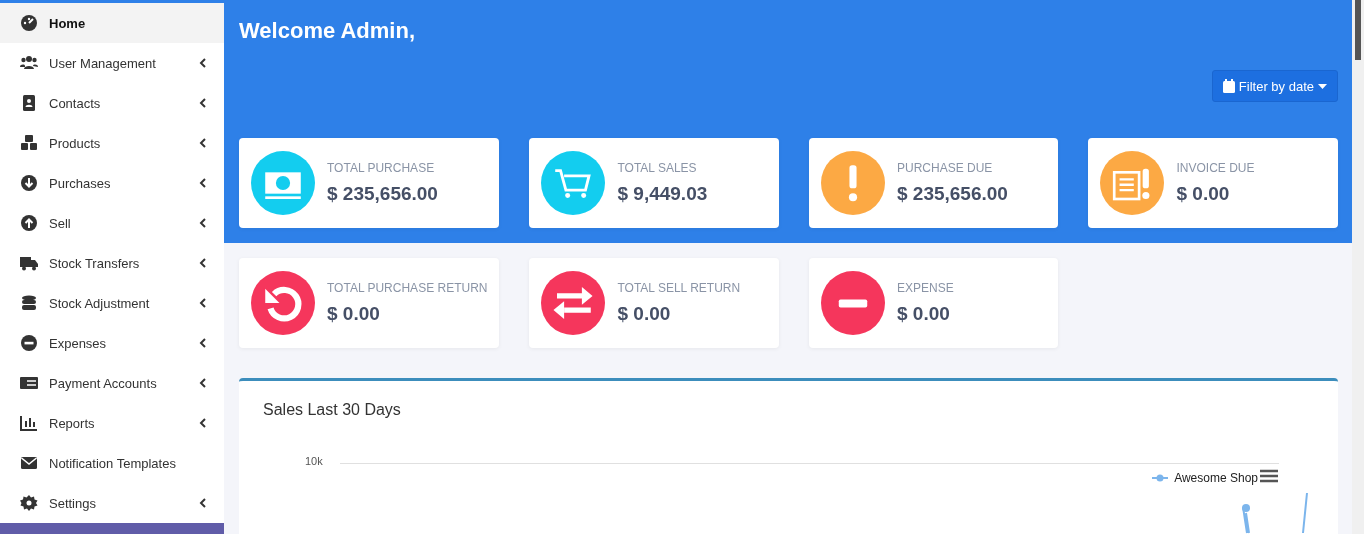 The width and height of the screenshot is (1364, 534). Describe the element at coordinates (29, 423) in the screenshot. I see `bar-chart-icon` at that location.